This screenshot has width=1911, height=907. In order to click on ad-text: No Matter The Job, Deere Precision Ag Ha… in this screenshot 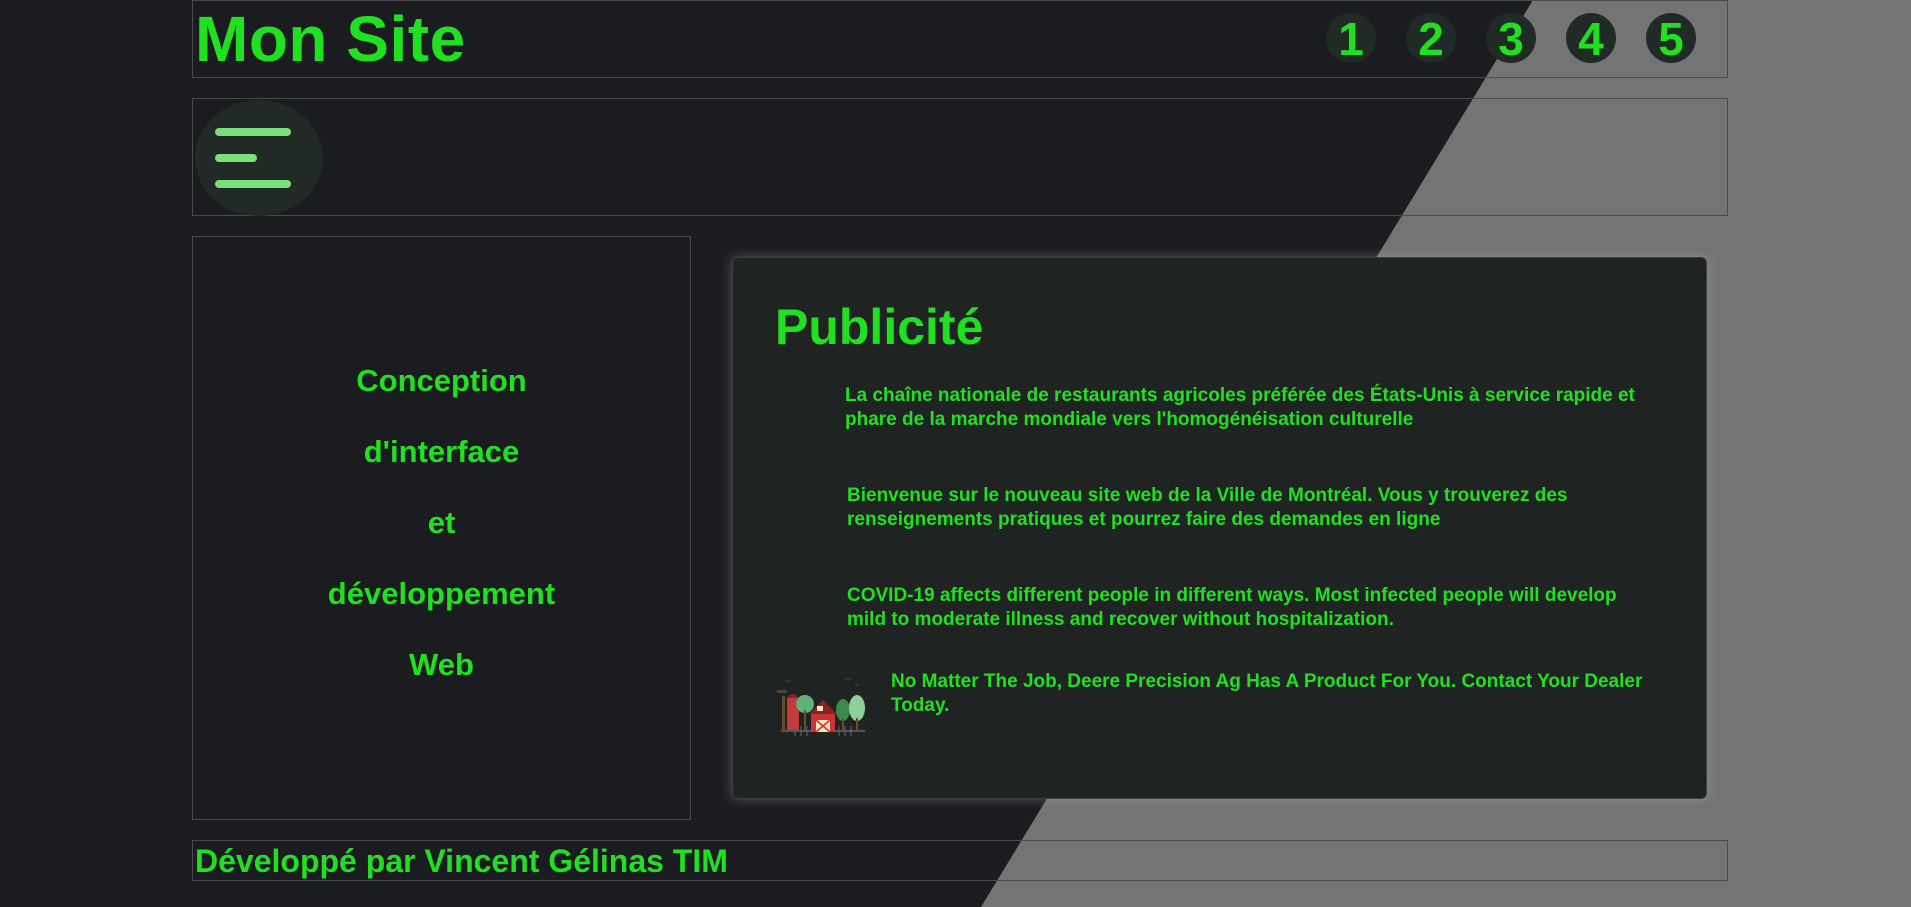, I will do `click(1286, 694)`.